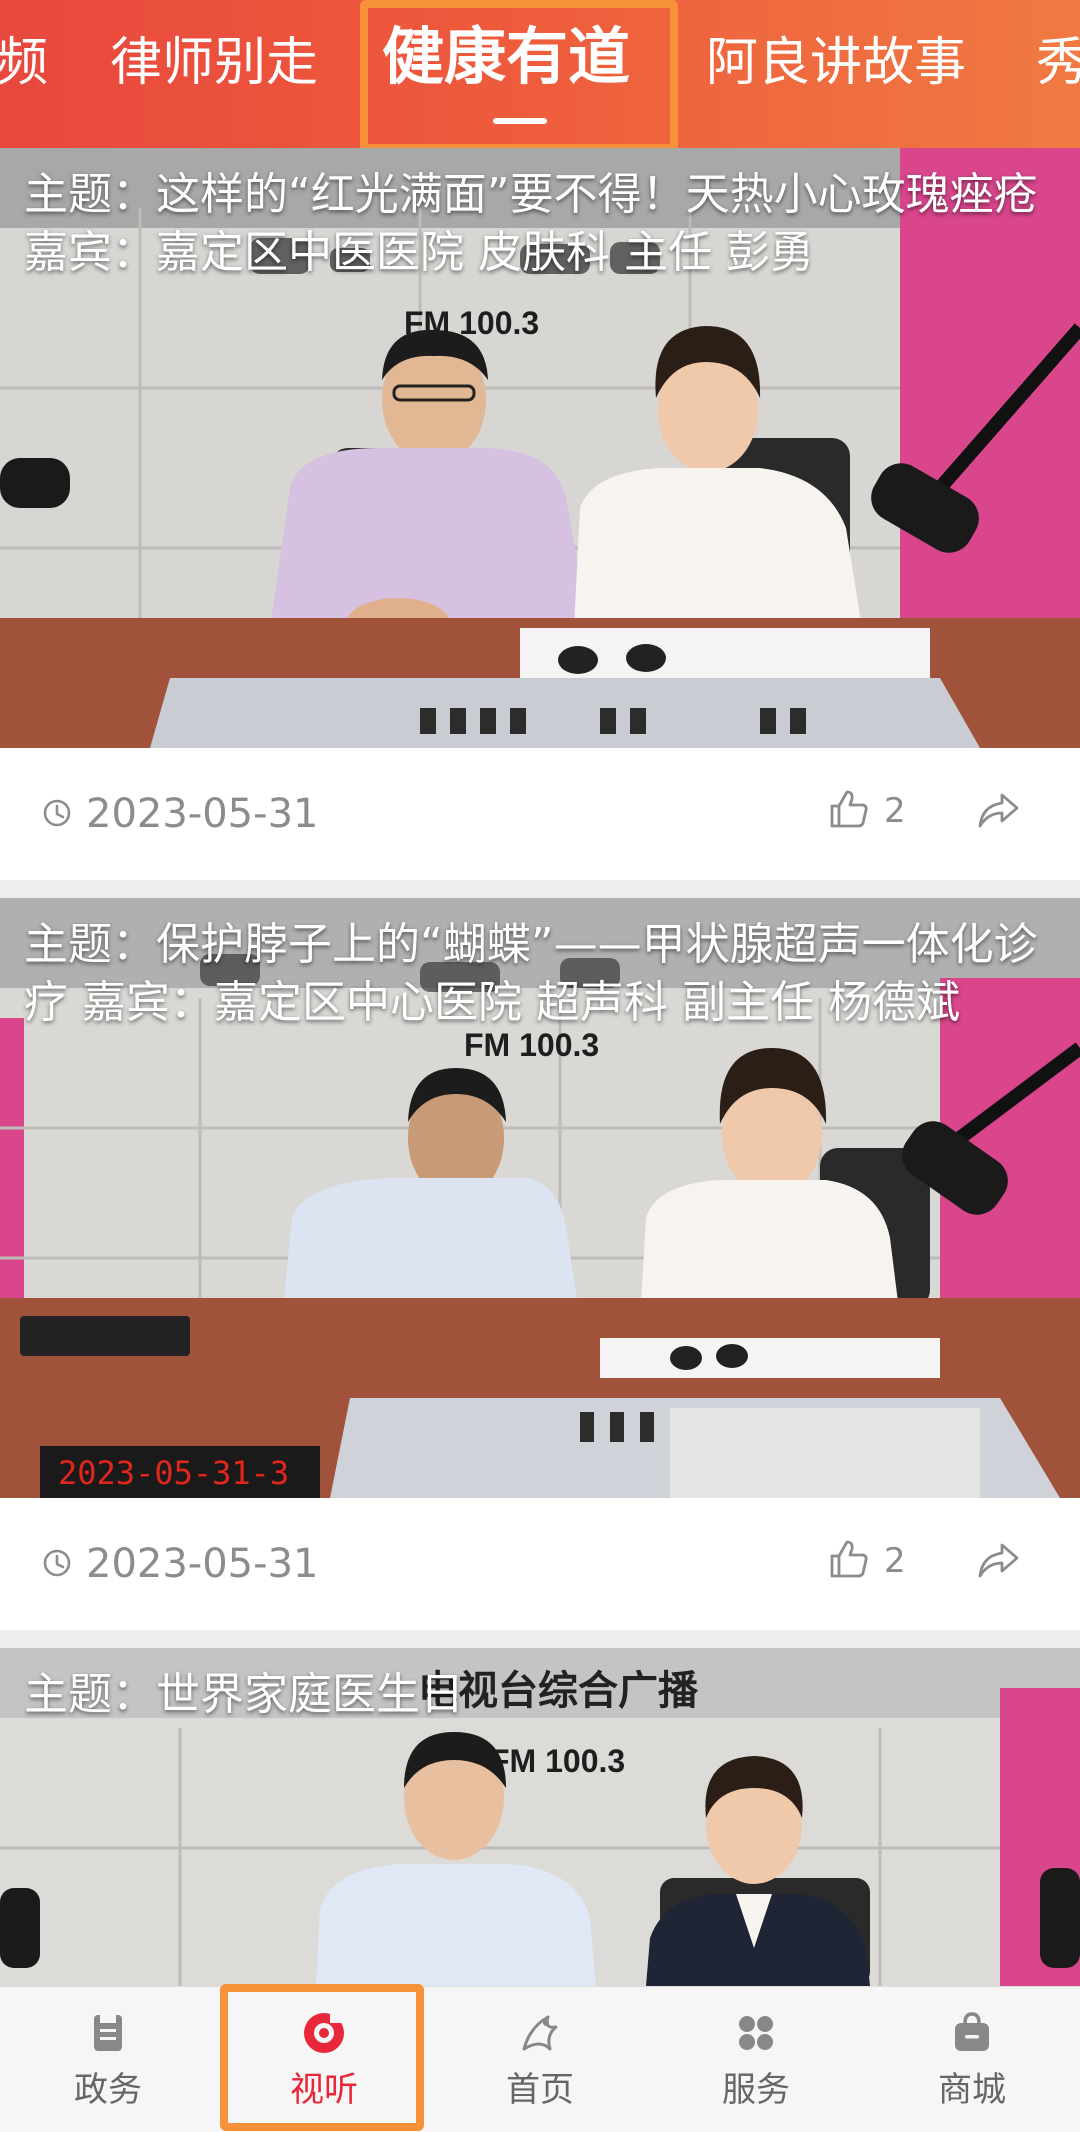 This screenshot has height=2132, width=1080. Describe the element at coordinates (324, 2059) in the screenshot. I see `nav-item-media: 视听` at that location.